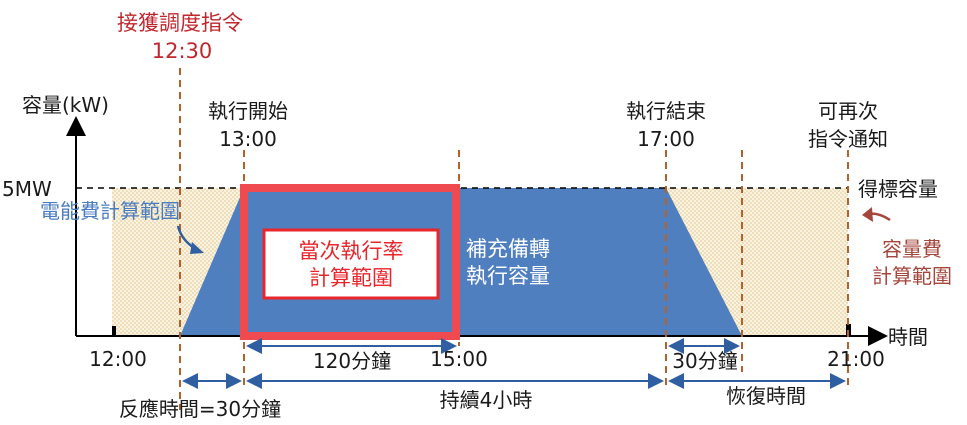 Image resolution: width=967 pixels, height=425 pixels. What do you see at coordinates (248, 139) in the screenshot?
I see `exec-start-time: 13:00` at bounding box center [248, 139].